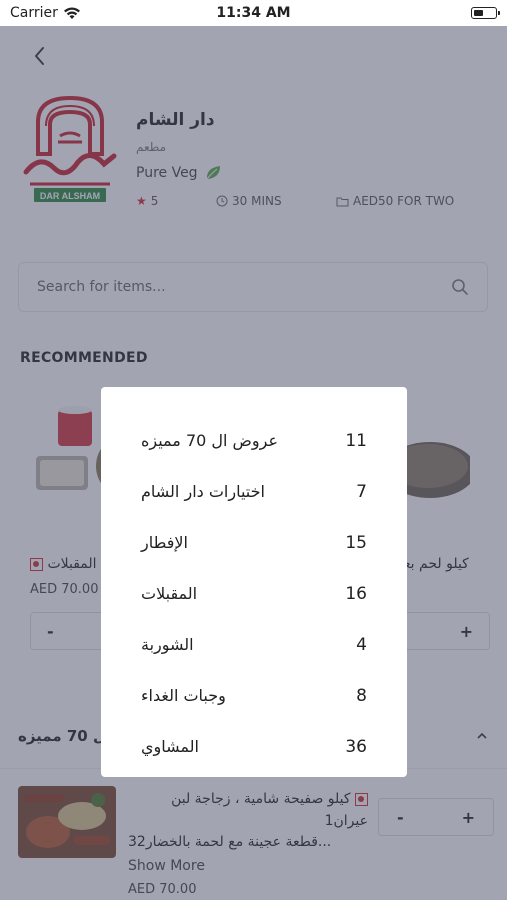 This screenshot has height=900, width=507. I want to click on battery-icon, so click(485, 13).